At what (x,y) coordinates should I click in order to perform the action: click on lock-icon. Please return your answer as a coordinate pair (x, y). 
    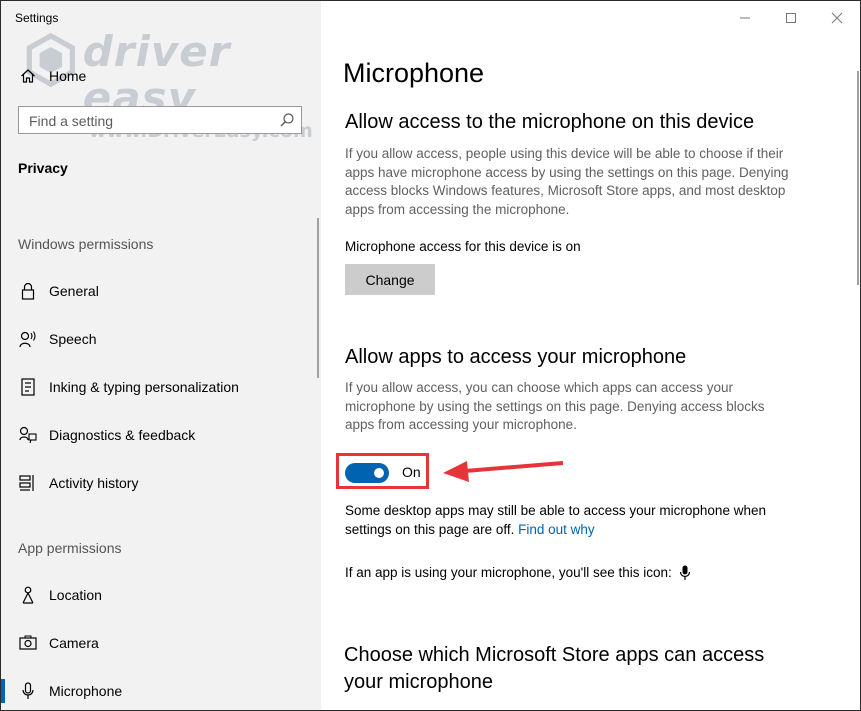
    Looking at the image, I should click on (28, 291).